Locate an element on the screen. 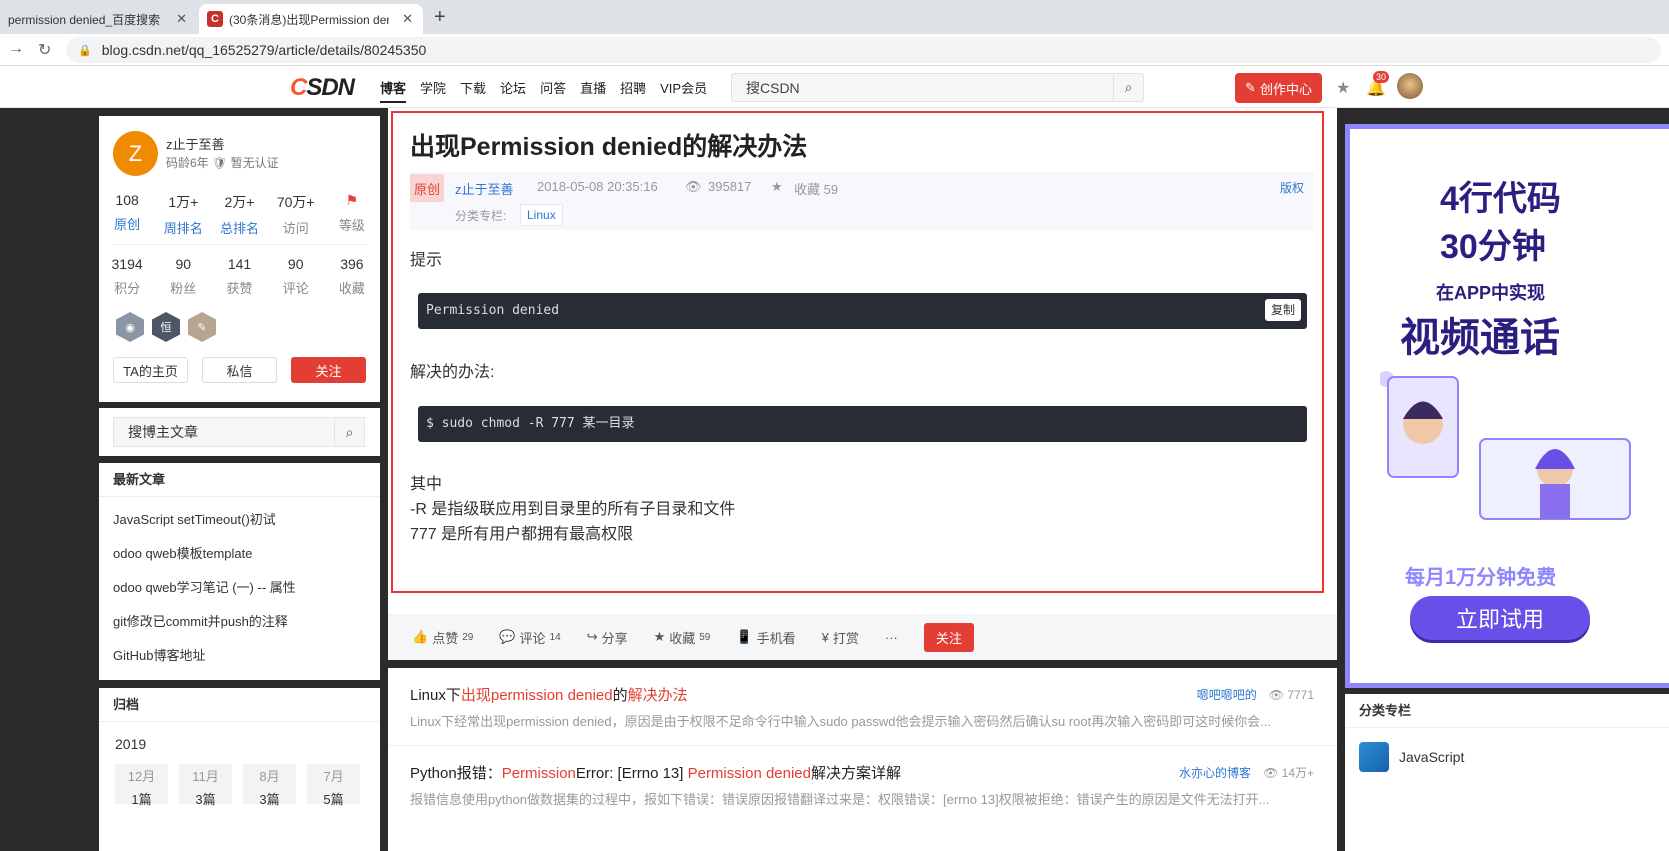 This screenshot has width=1669, height=851. copy-button: 复制 is located at coordinates (1282, 310).